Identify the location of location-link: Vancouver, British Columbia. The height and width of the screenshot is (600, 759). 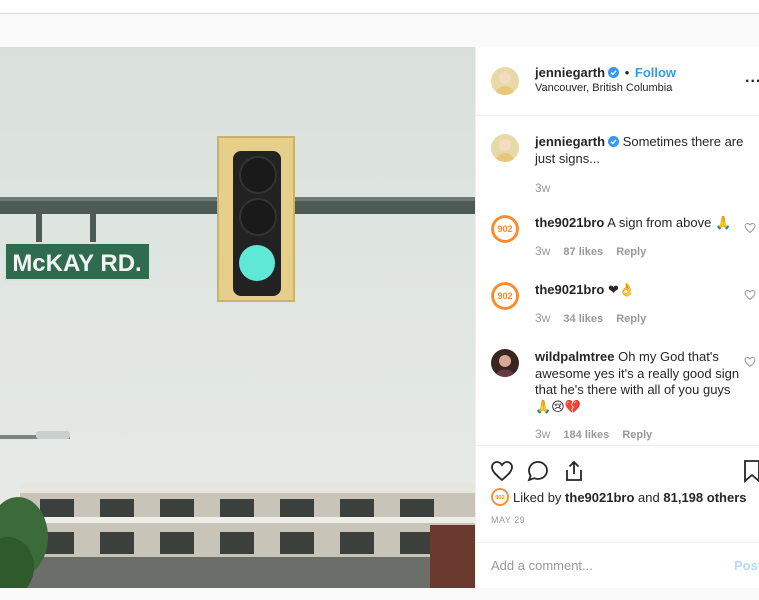
(603, 88).